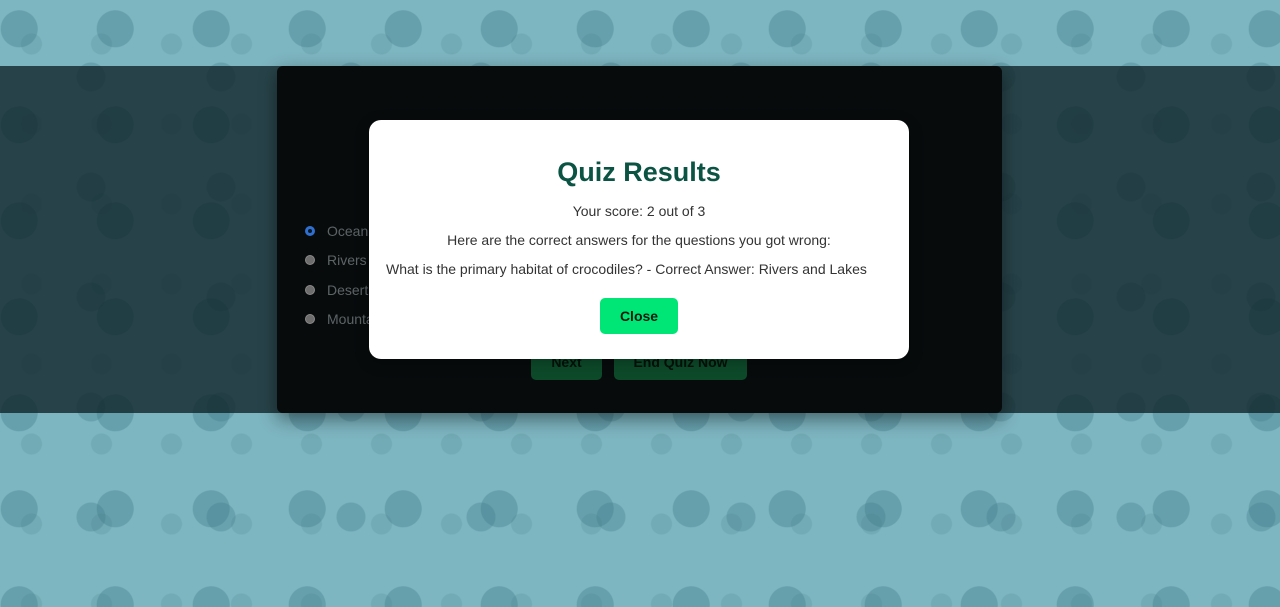 The image size is (1280, 607). I want to click on close-button: Close, so click(639, 316).